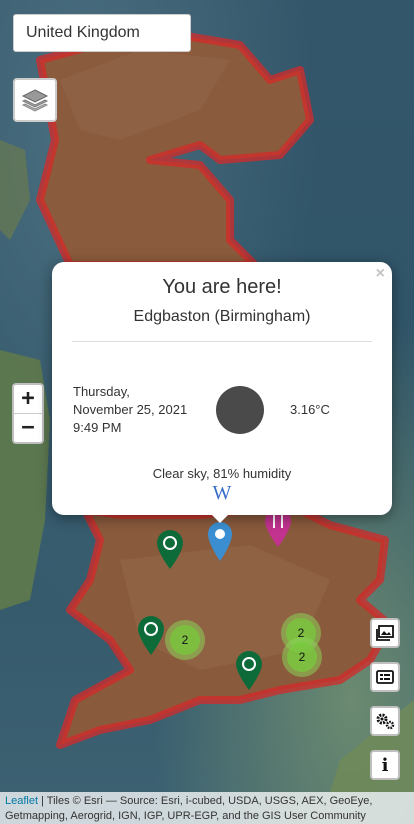 Image resolution: width=414 pixels, height=824 pixels. Describe the element at coordinates (220, 542) in the screenshot. I see `location-marker` at that location.